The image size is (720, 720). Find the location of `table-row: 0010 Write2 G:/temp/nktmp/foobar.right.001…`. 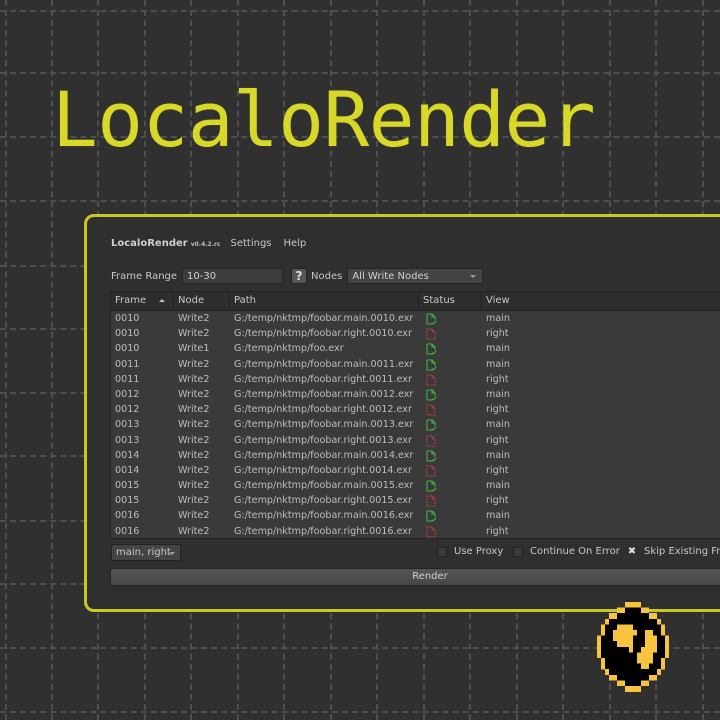

table-row: 0010 Write2 G:/temp/nktmp/foobar.right.001… is located at coordinates (415, 333).